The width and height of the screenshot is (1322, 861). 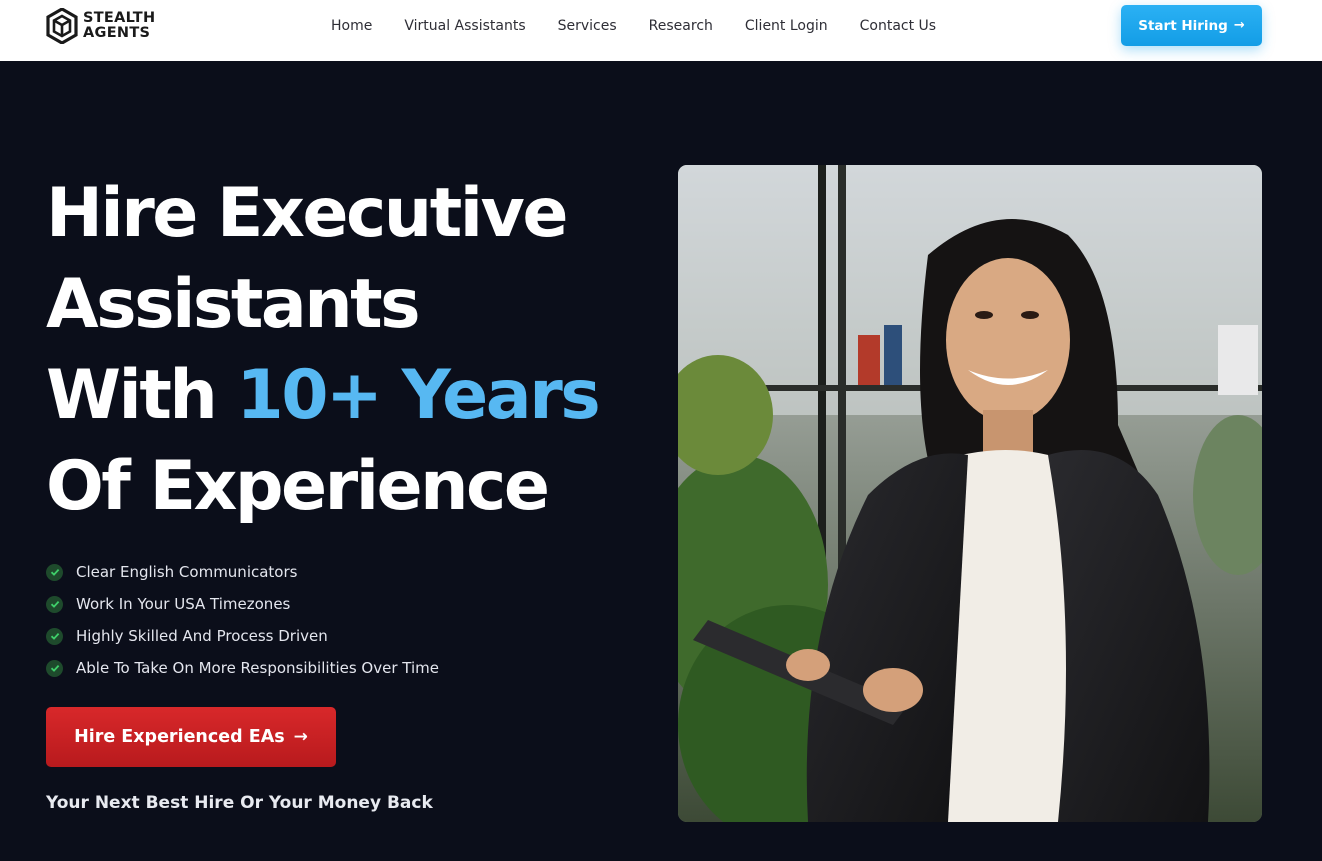 I want to click on feature-item: Clear English Communicators, so click(x=242, y=572).